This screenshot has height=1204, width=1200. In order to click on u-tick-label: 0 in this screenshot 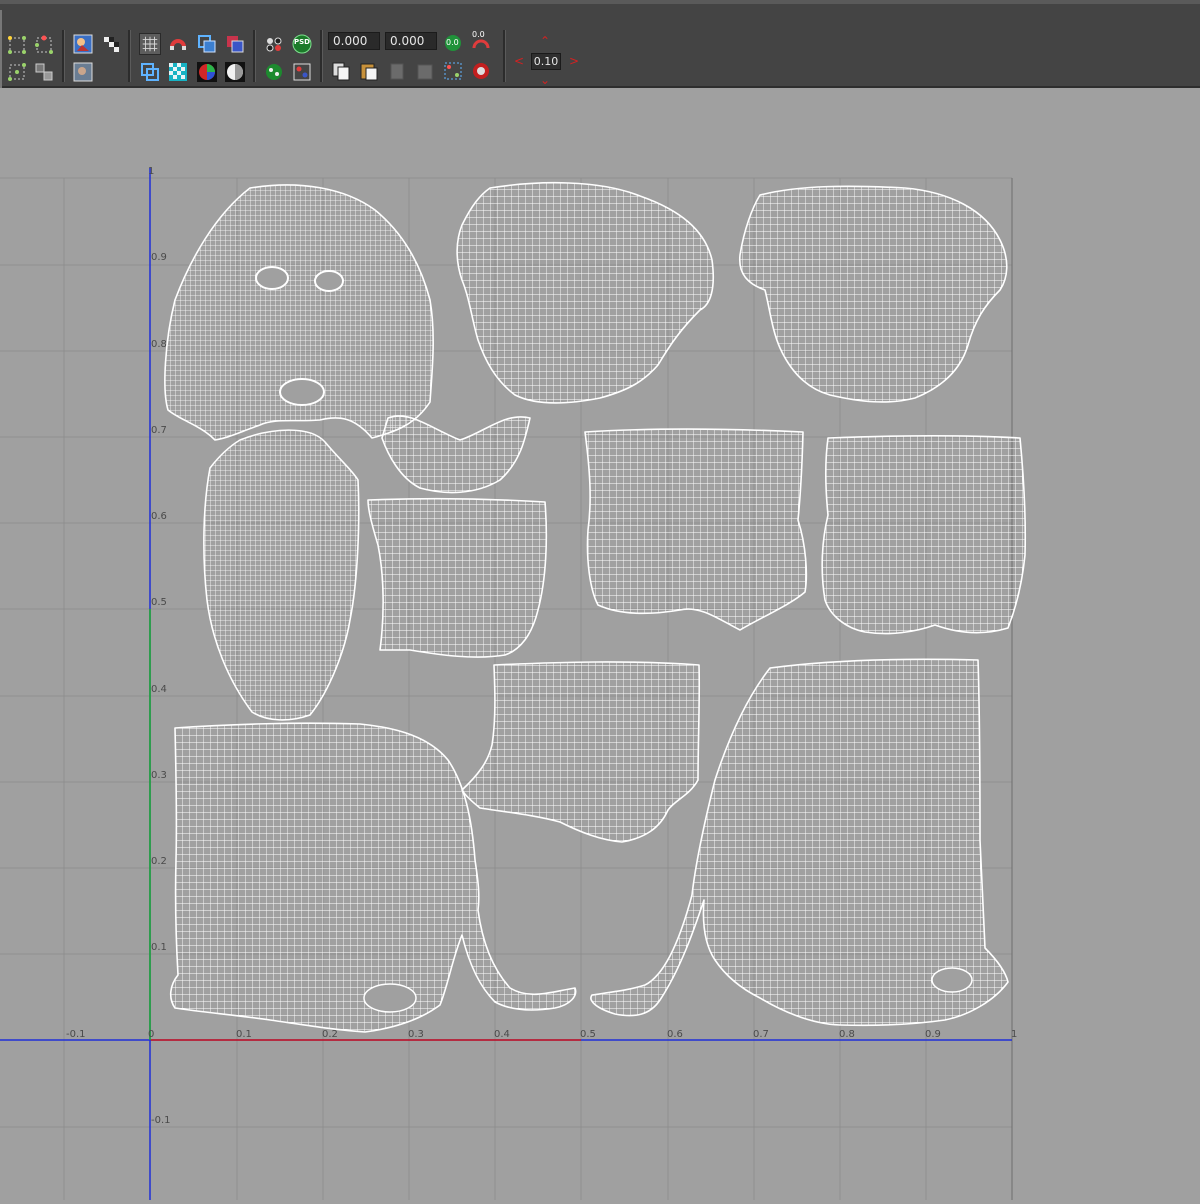, I will do `click(151, 1034)`.